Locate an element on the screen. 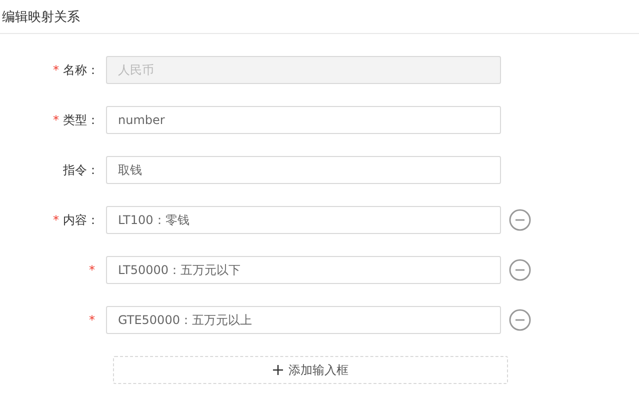 This screenshot has height=404, width=639. field-label: 名称： is located at coordinates (81, 70).